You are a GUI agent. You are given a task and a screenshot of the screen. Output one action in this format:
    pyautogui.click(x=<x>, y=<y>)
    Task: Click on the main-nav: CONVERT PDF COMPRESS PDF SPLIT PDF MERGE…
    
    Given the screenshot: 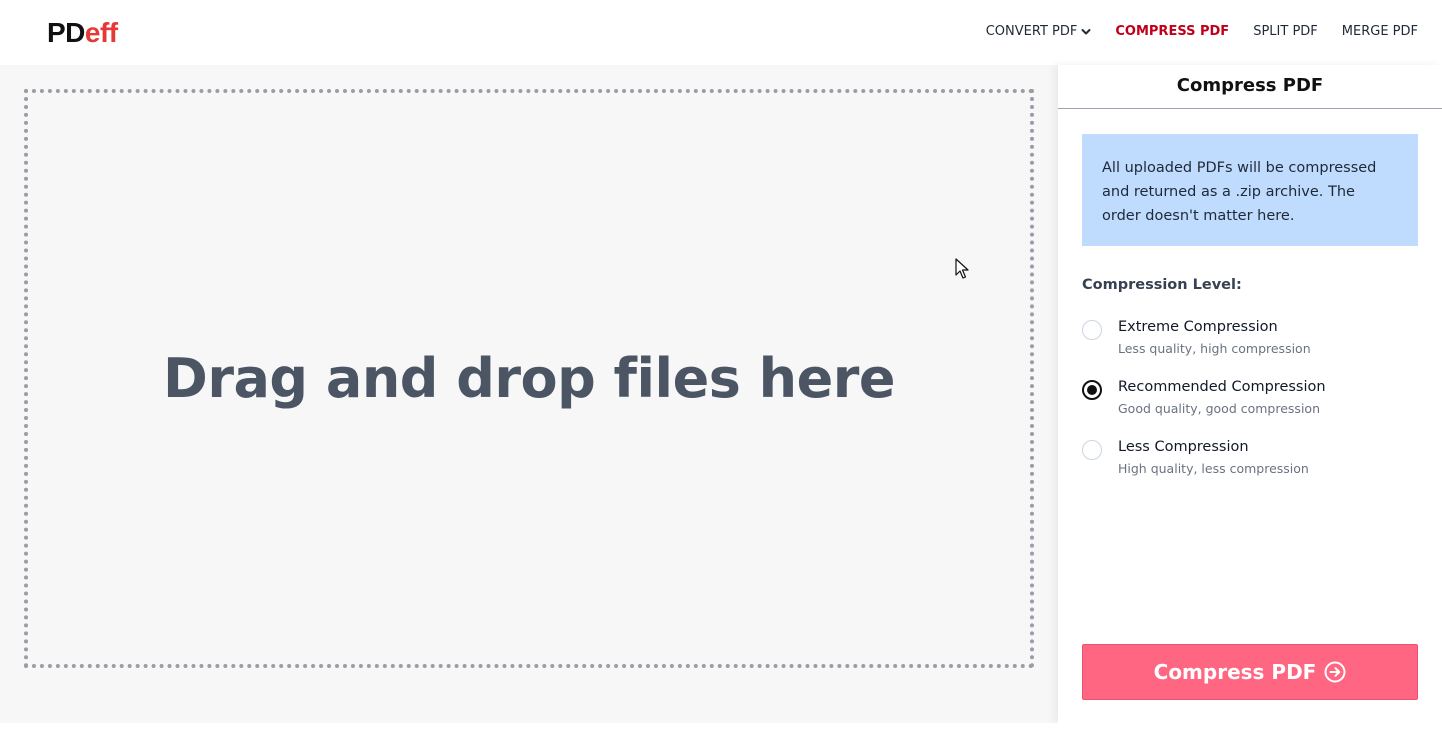 What is the action you would take?
    pyautogui.click(x=1202, y=32)
    